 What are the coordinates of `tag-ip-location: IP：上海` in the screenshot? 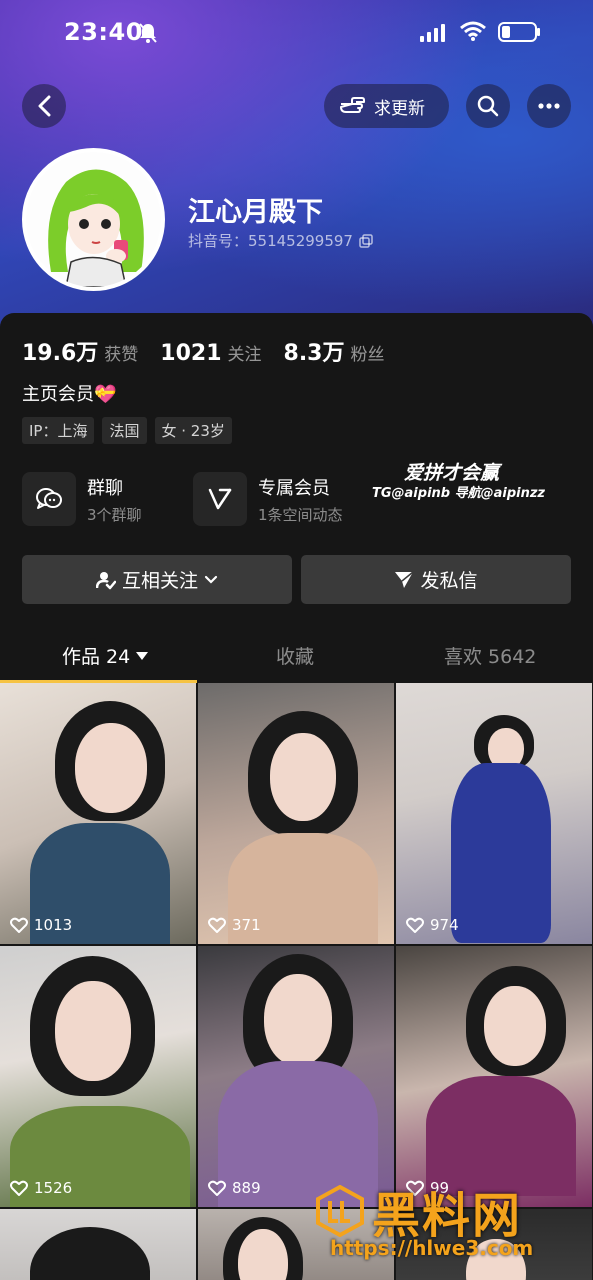 It's located at (58, 430).